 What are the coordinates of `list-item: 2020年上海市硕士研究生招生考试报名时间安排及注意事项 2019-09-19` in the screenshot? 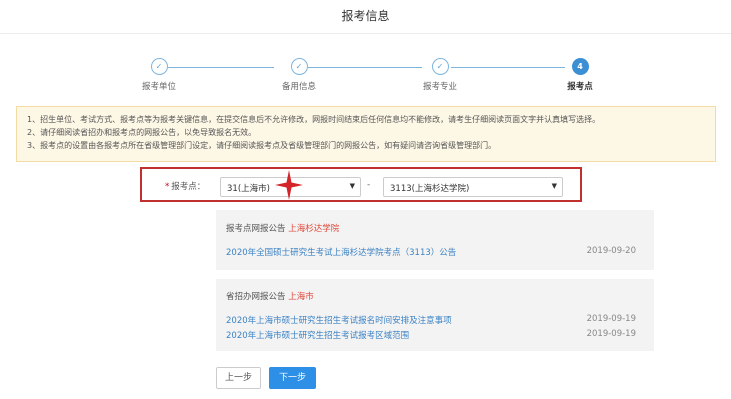 It's located at (436, 320).